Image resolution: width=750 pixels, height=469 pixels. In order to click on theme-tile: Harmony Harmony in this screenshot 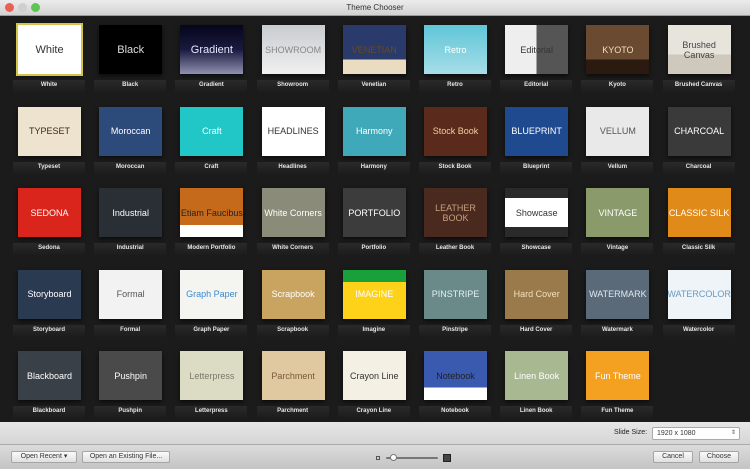, I will do `click(373, 137)`.